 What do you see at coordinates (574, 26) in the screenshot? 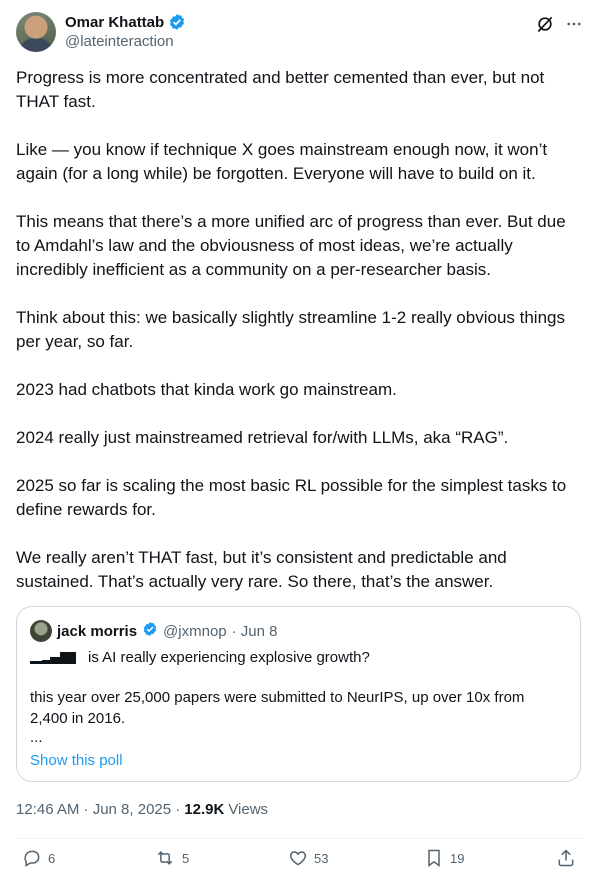
I see `more-options-icon` at bounding box center [574, 26].